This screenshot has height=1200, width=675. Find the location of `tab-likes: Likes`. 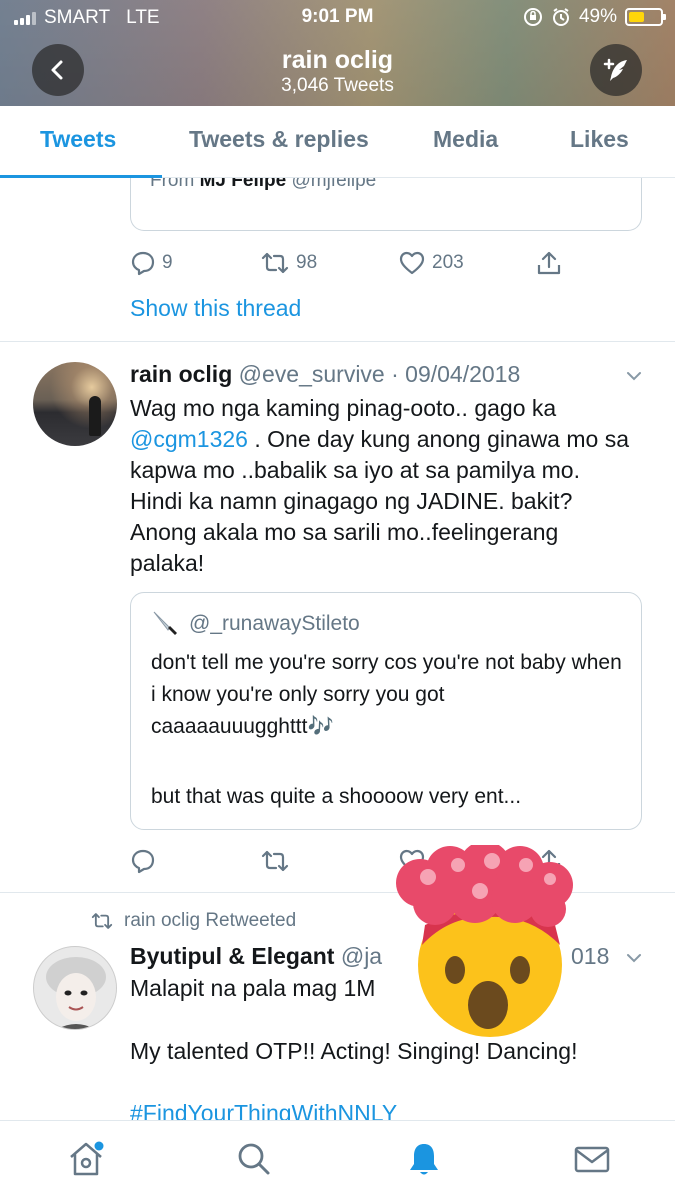

tab-likes: Likes is located at coordinates (599, 139).